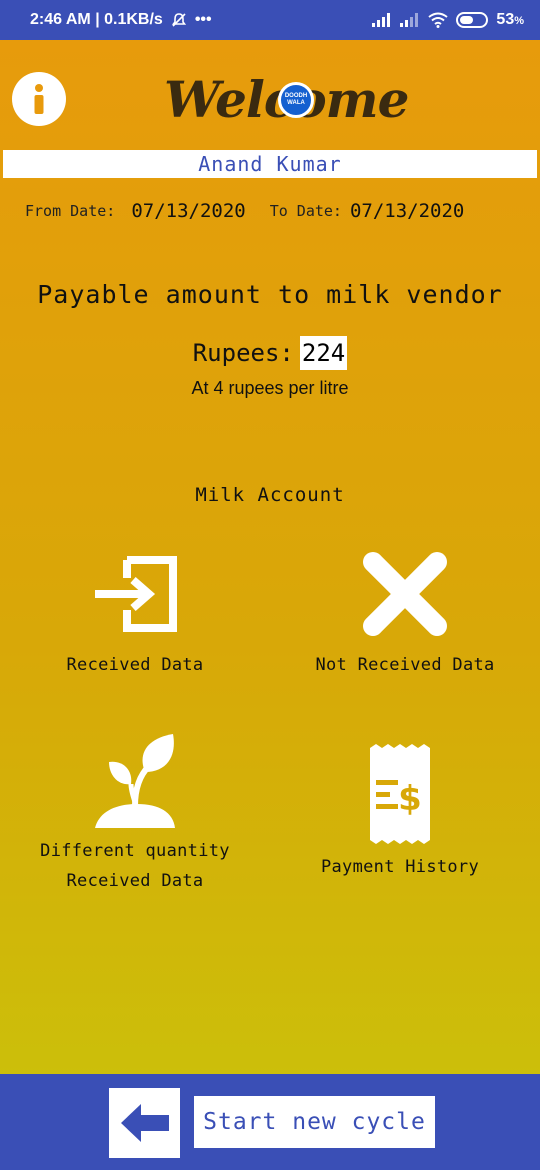  I want to click on rupees-label: Rupees:, so click(243, 353).